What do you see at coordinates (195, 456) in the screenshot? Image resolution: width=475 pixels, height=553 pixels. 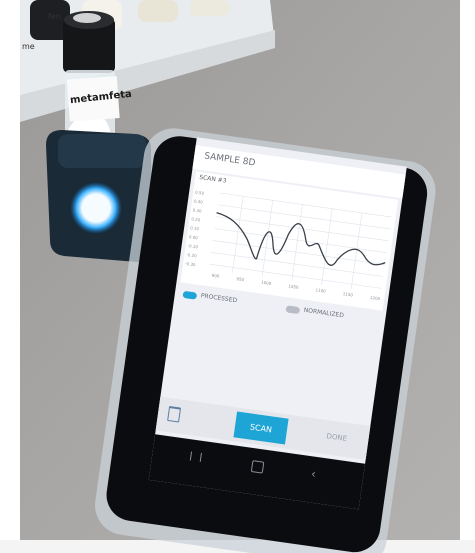 I see `recents-icon` at bounding box center [195, 456].